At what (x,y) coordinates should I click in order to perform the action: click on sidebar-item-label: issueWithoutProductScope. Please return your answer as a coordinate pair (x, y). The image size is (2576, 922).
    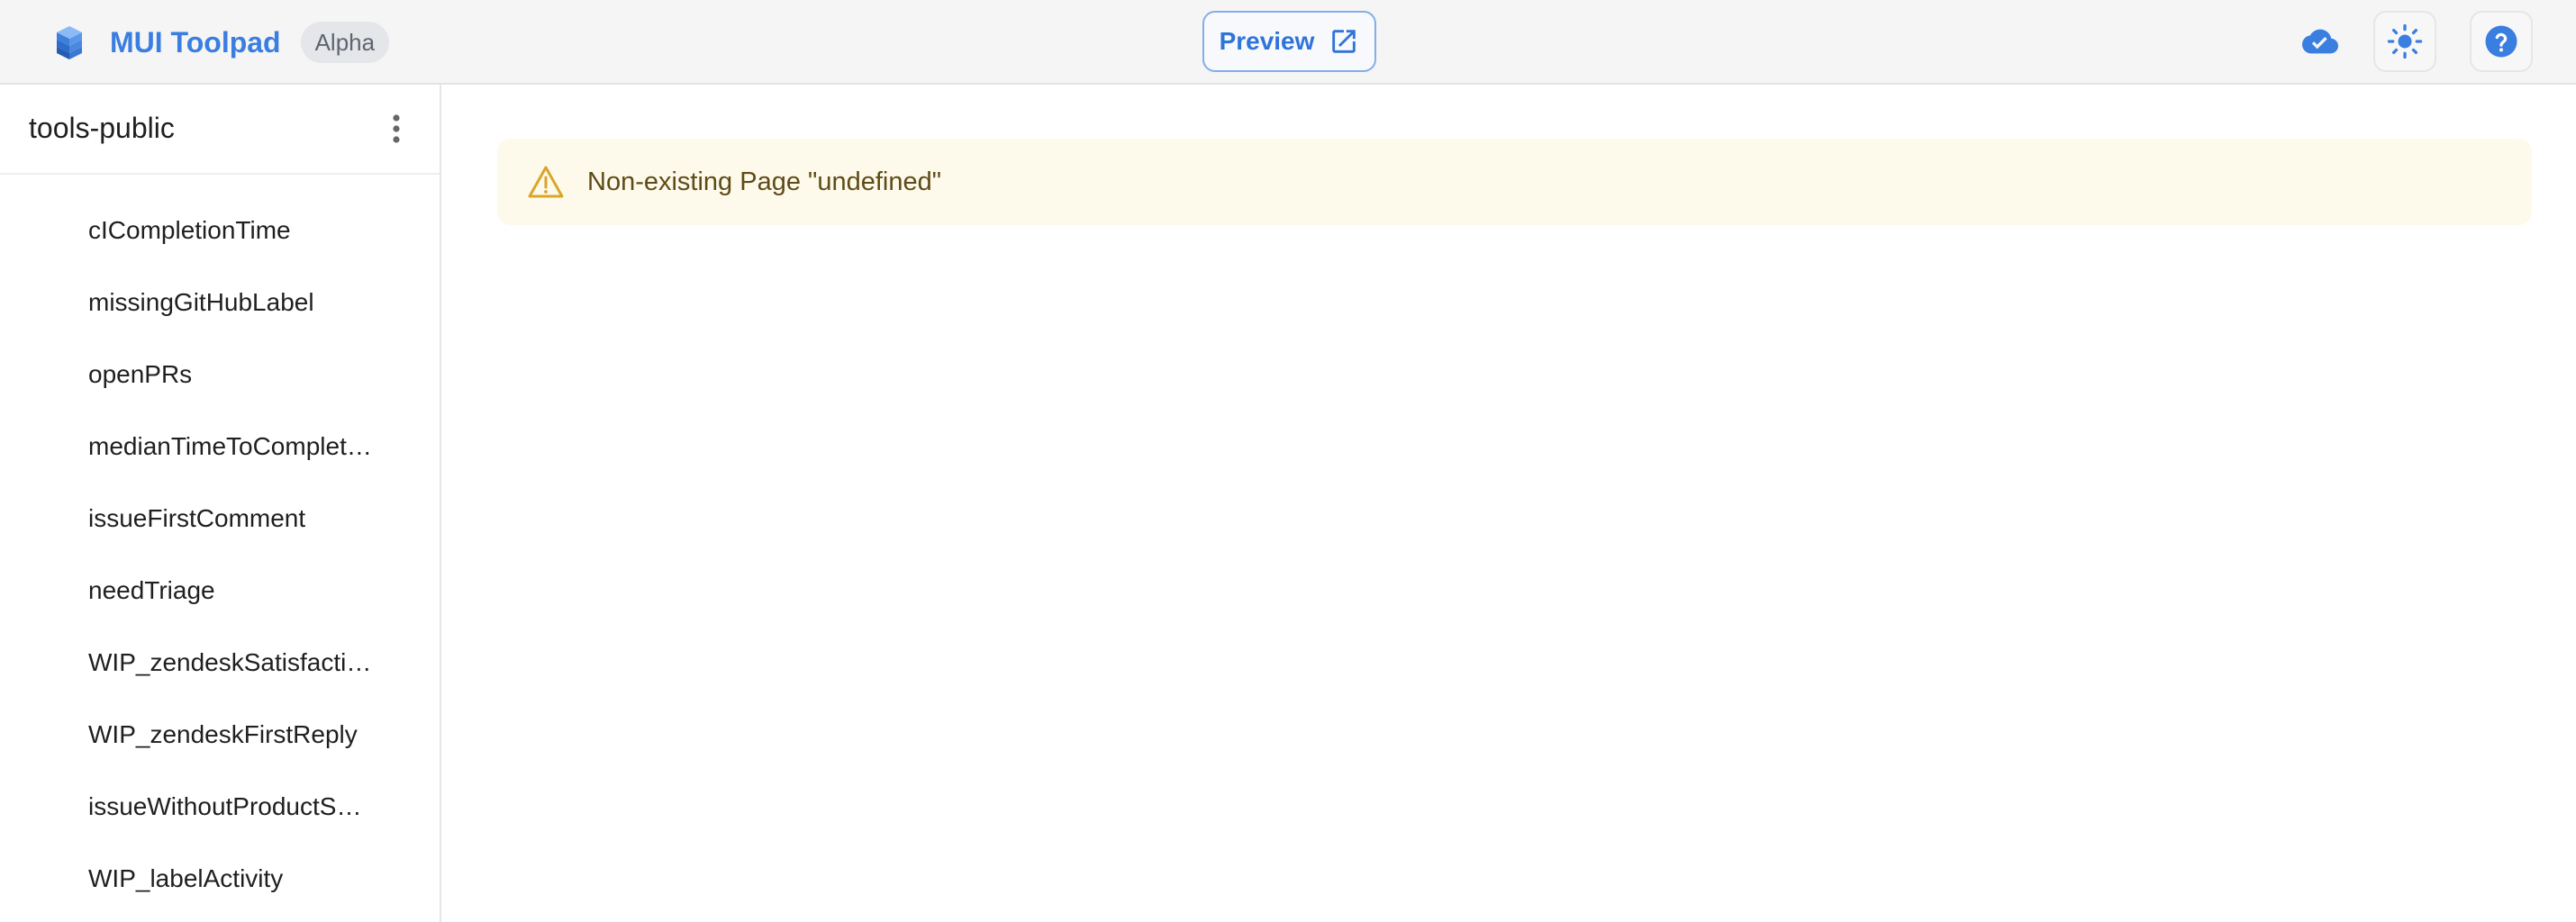
    Looking at the image, I should click on (230, 806).